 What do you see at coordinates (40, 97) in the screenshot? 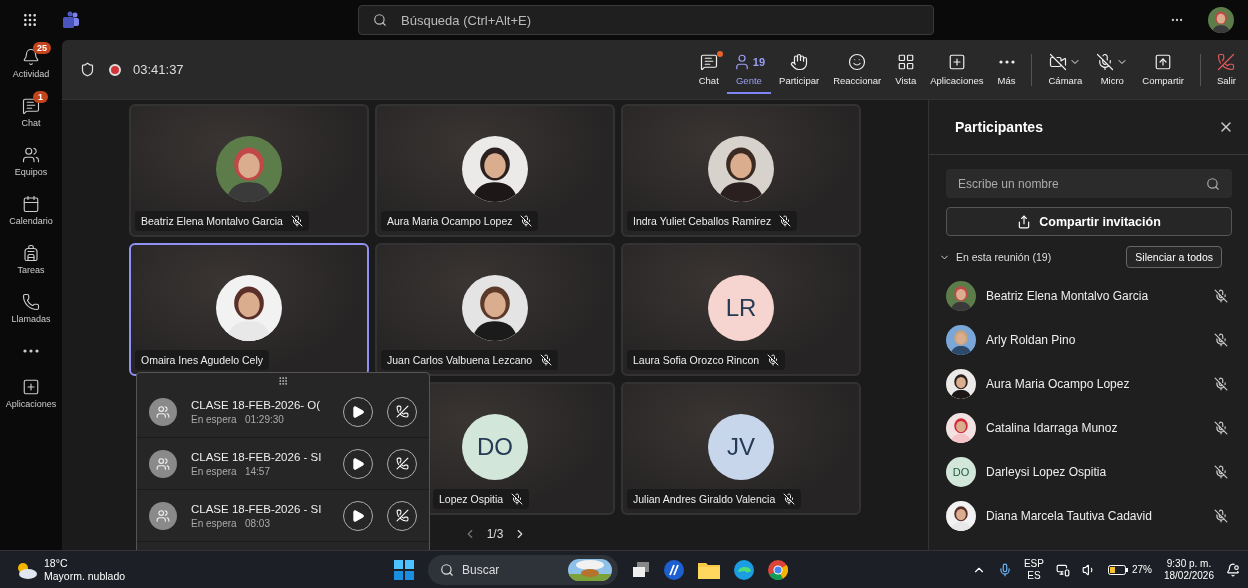
I see `notification-badge: 1` at bounding box center [40, 97].